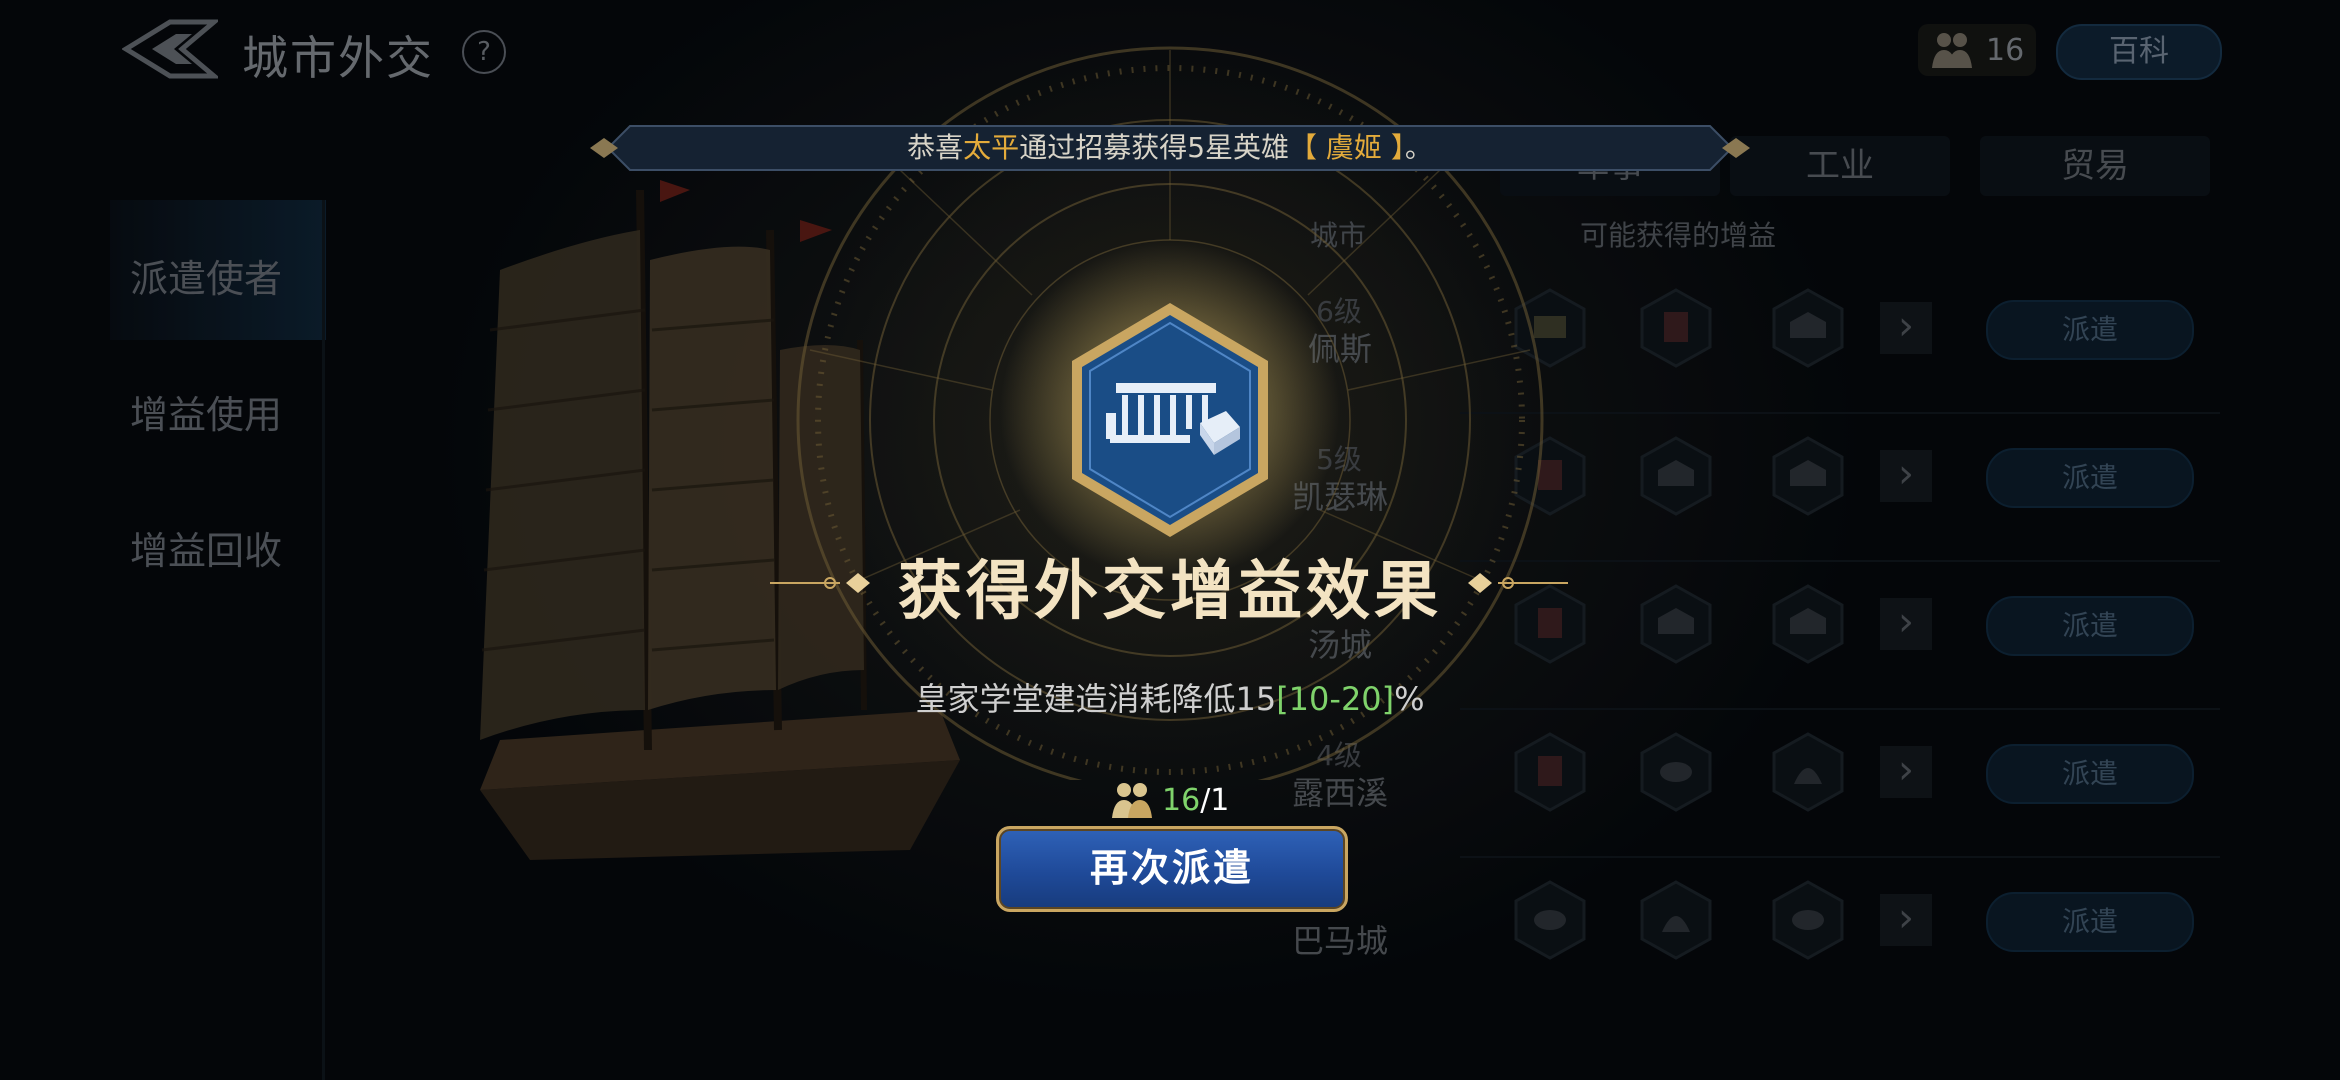 Image resolution: width=2340 pixels, height=1080 pixels. What do you see at coordinates (1418, 147) in the screenshot?
I see `notice-suffix: 。` at bounding box center [1418, 147].